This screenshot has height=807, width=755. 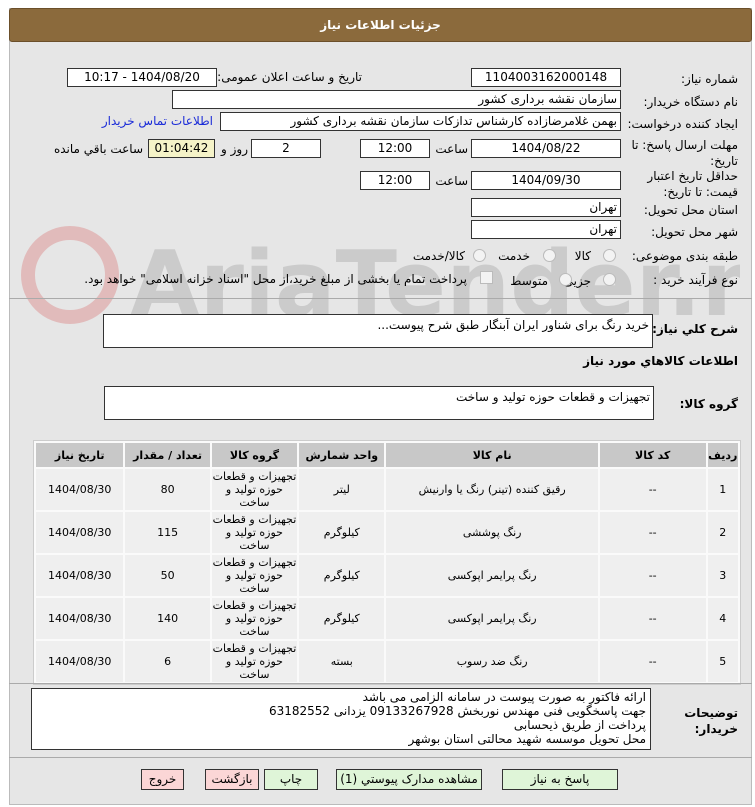 What do you see at coordinates (684, 256) in the screenshot?
I see `category-label: طبقه بندی موضوعی:` at bounding box center [684, 256].